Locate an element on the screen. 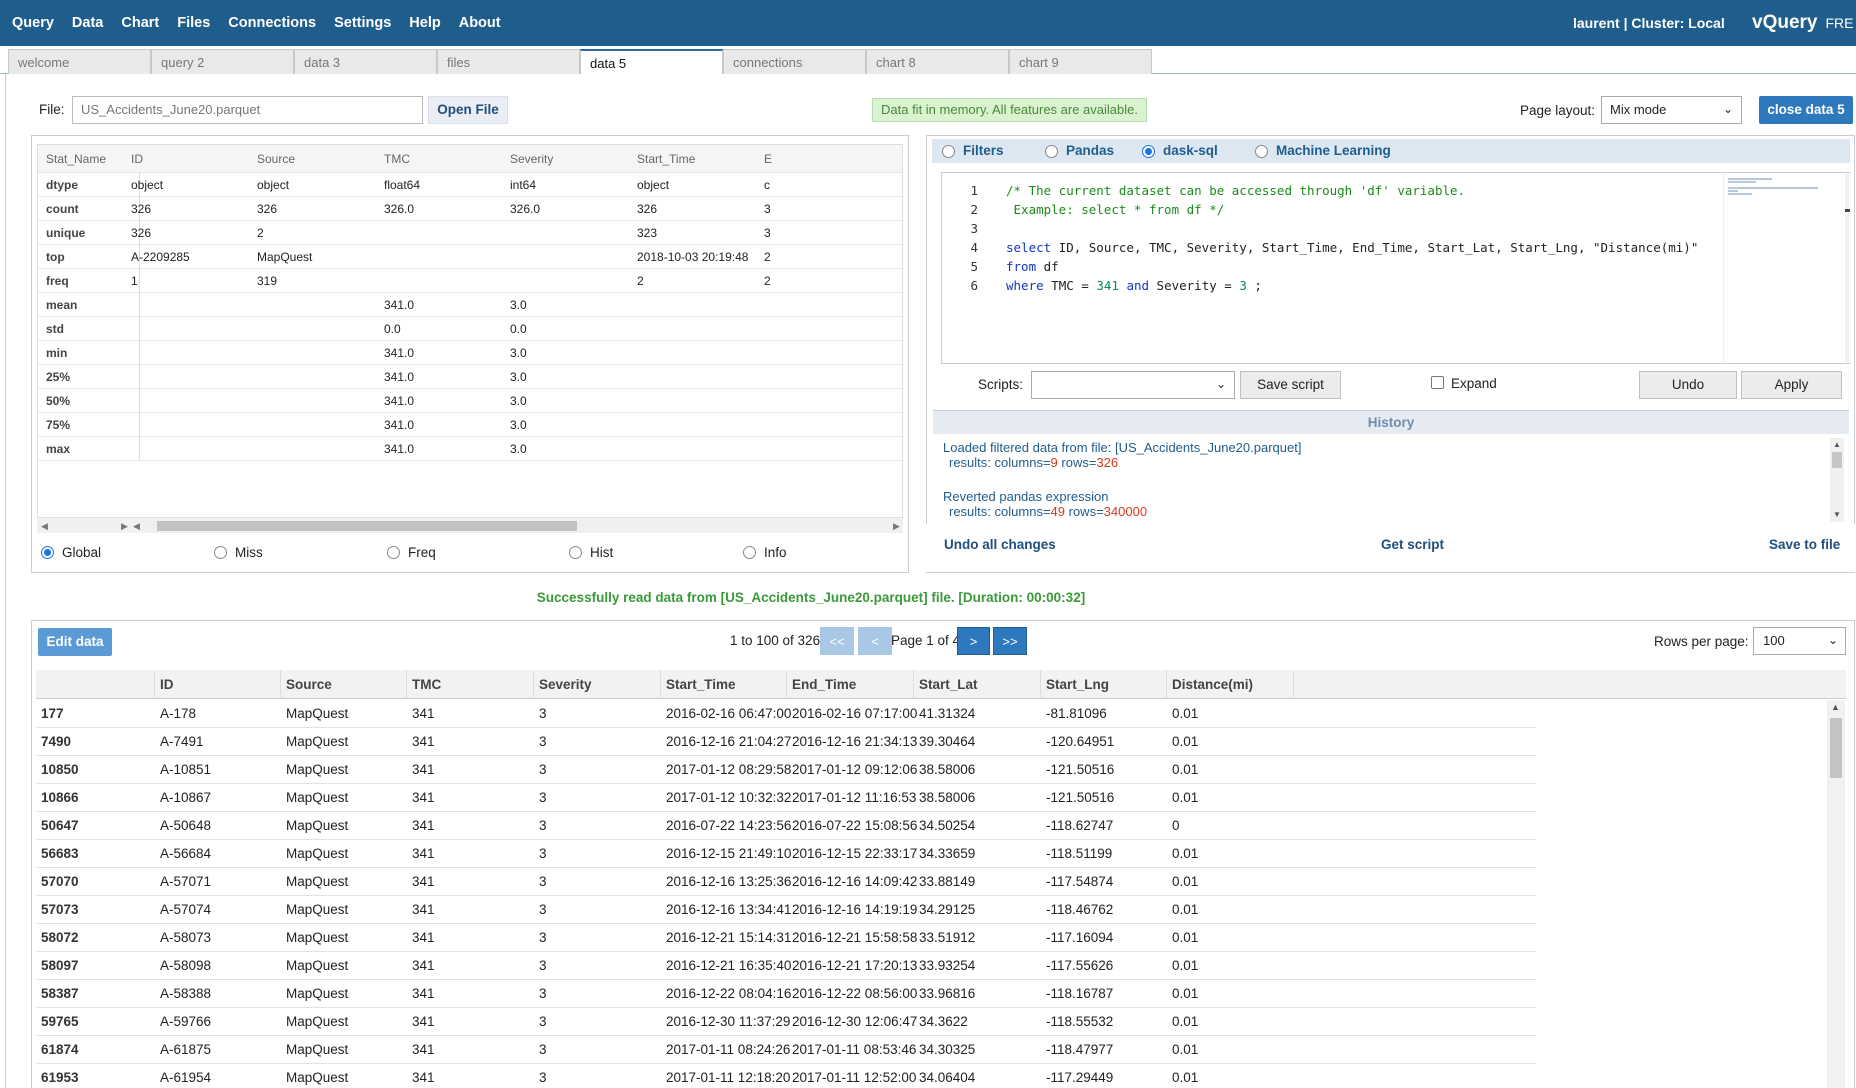 Image resolution: width=1856 pixels, height=1088 pixels. radio-hist is located at coordinates (575, 552).